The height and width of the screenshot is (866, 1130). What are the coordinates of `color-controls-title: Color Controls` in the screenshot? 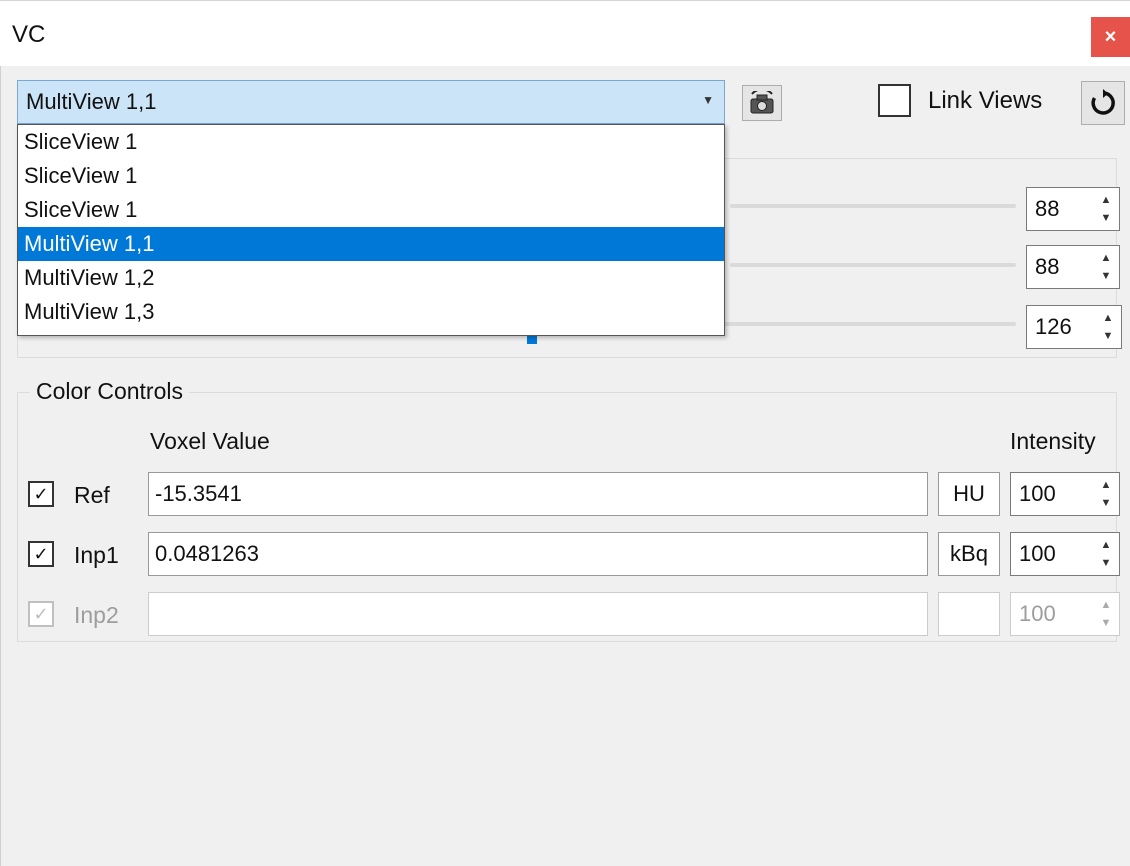 It's located at (109, 391).